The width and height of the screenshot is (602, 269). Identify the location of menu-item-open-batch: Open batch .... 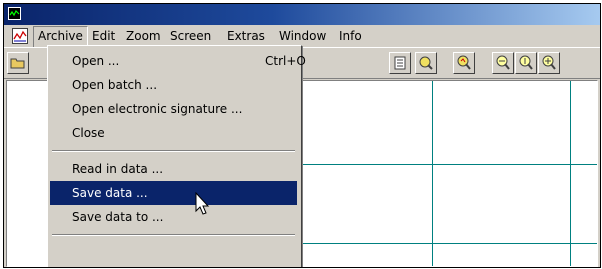
(173, 85).